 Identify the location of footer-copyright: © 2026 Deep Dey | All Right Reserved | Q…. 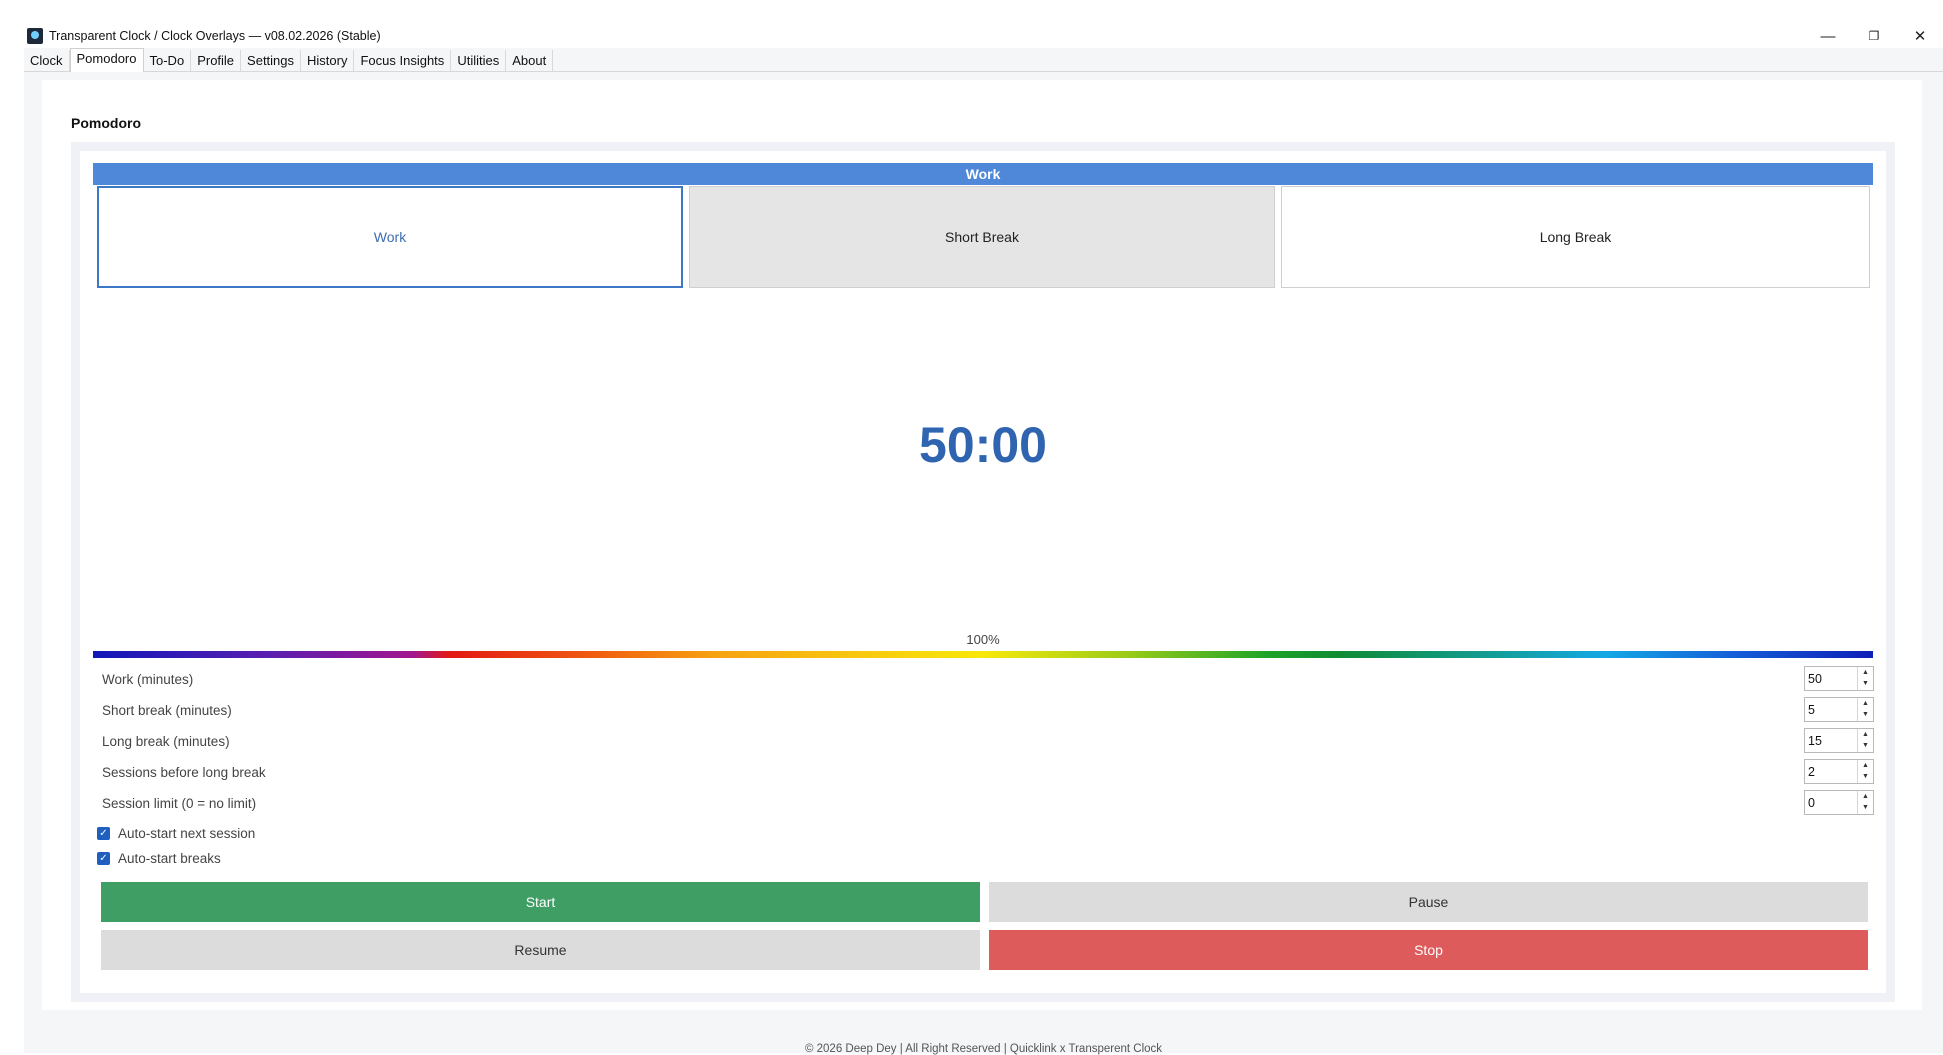
(983, 1049).